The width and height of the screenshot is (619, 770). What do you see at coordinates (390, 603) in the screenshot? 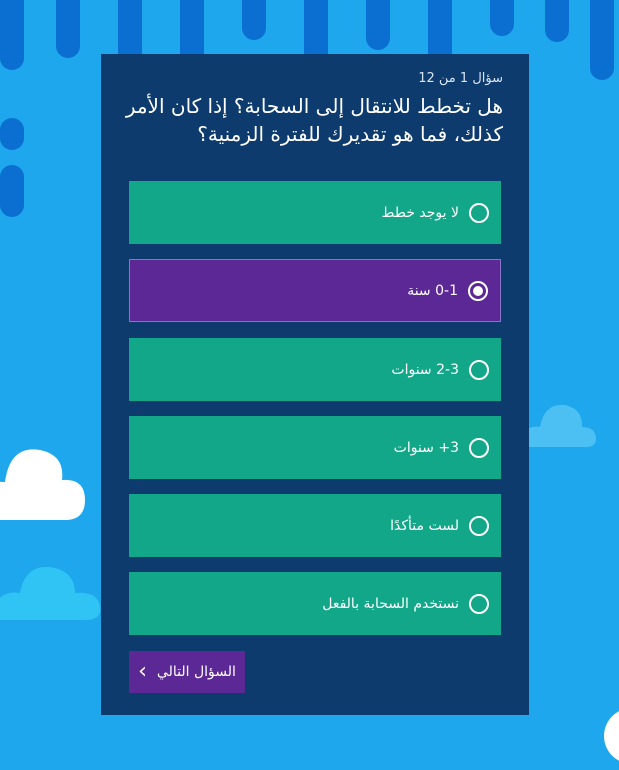
I see `answer-label: نستخدم السحابة بالفعل` at bounding box center [390, 603].